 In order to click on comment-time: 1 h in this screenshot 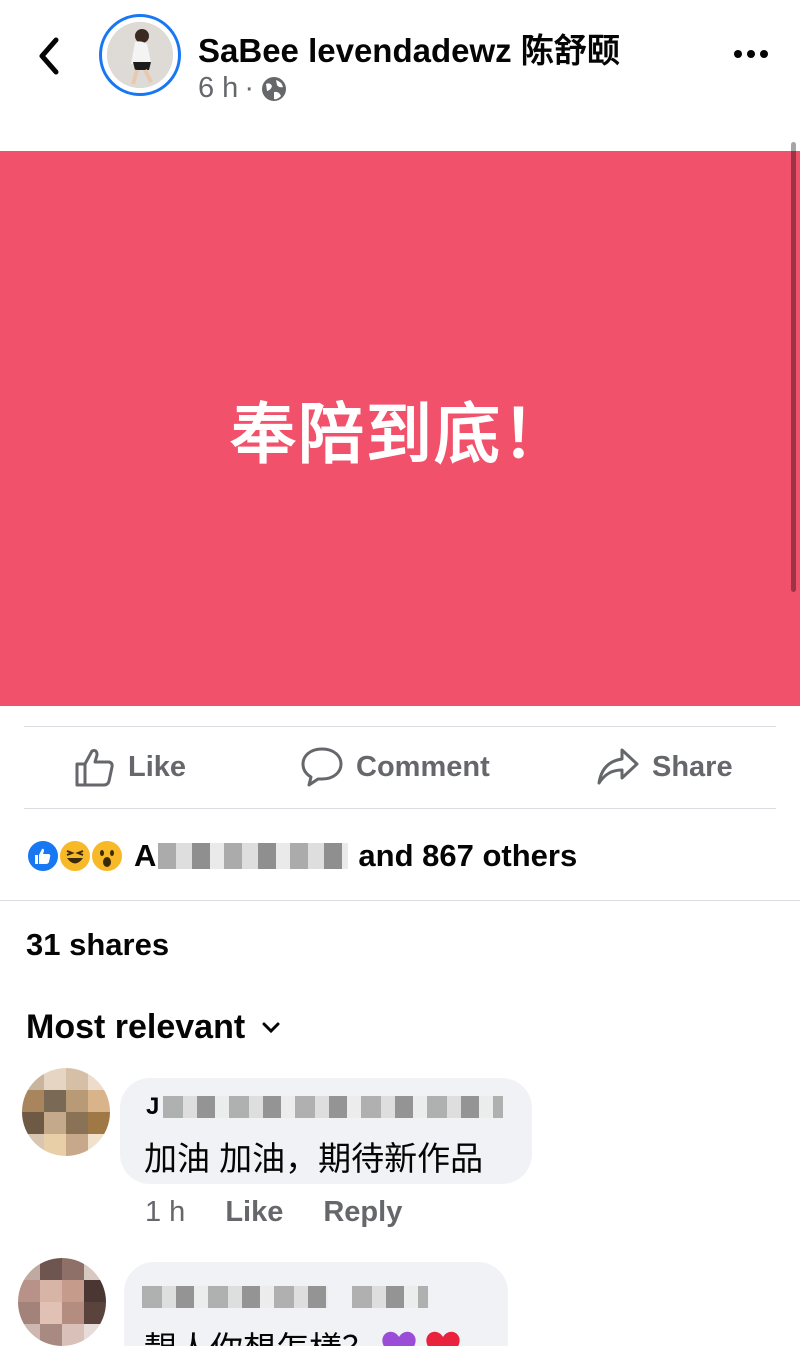, I will do `click(165, 1212)`.